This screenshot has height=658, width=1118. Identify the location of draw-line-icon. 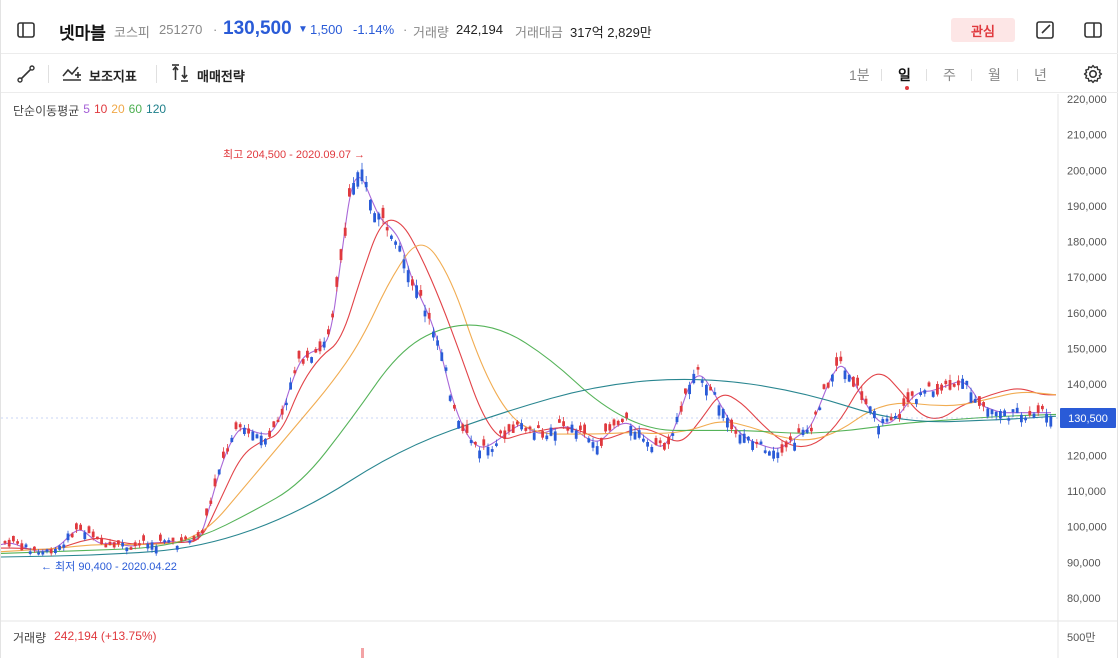
(26, 74).